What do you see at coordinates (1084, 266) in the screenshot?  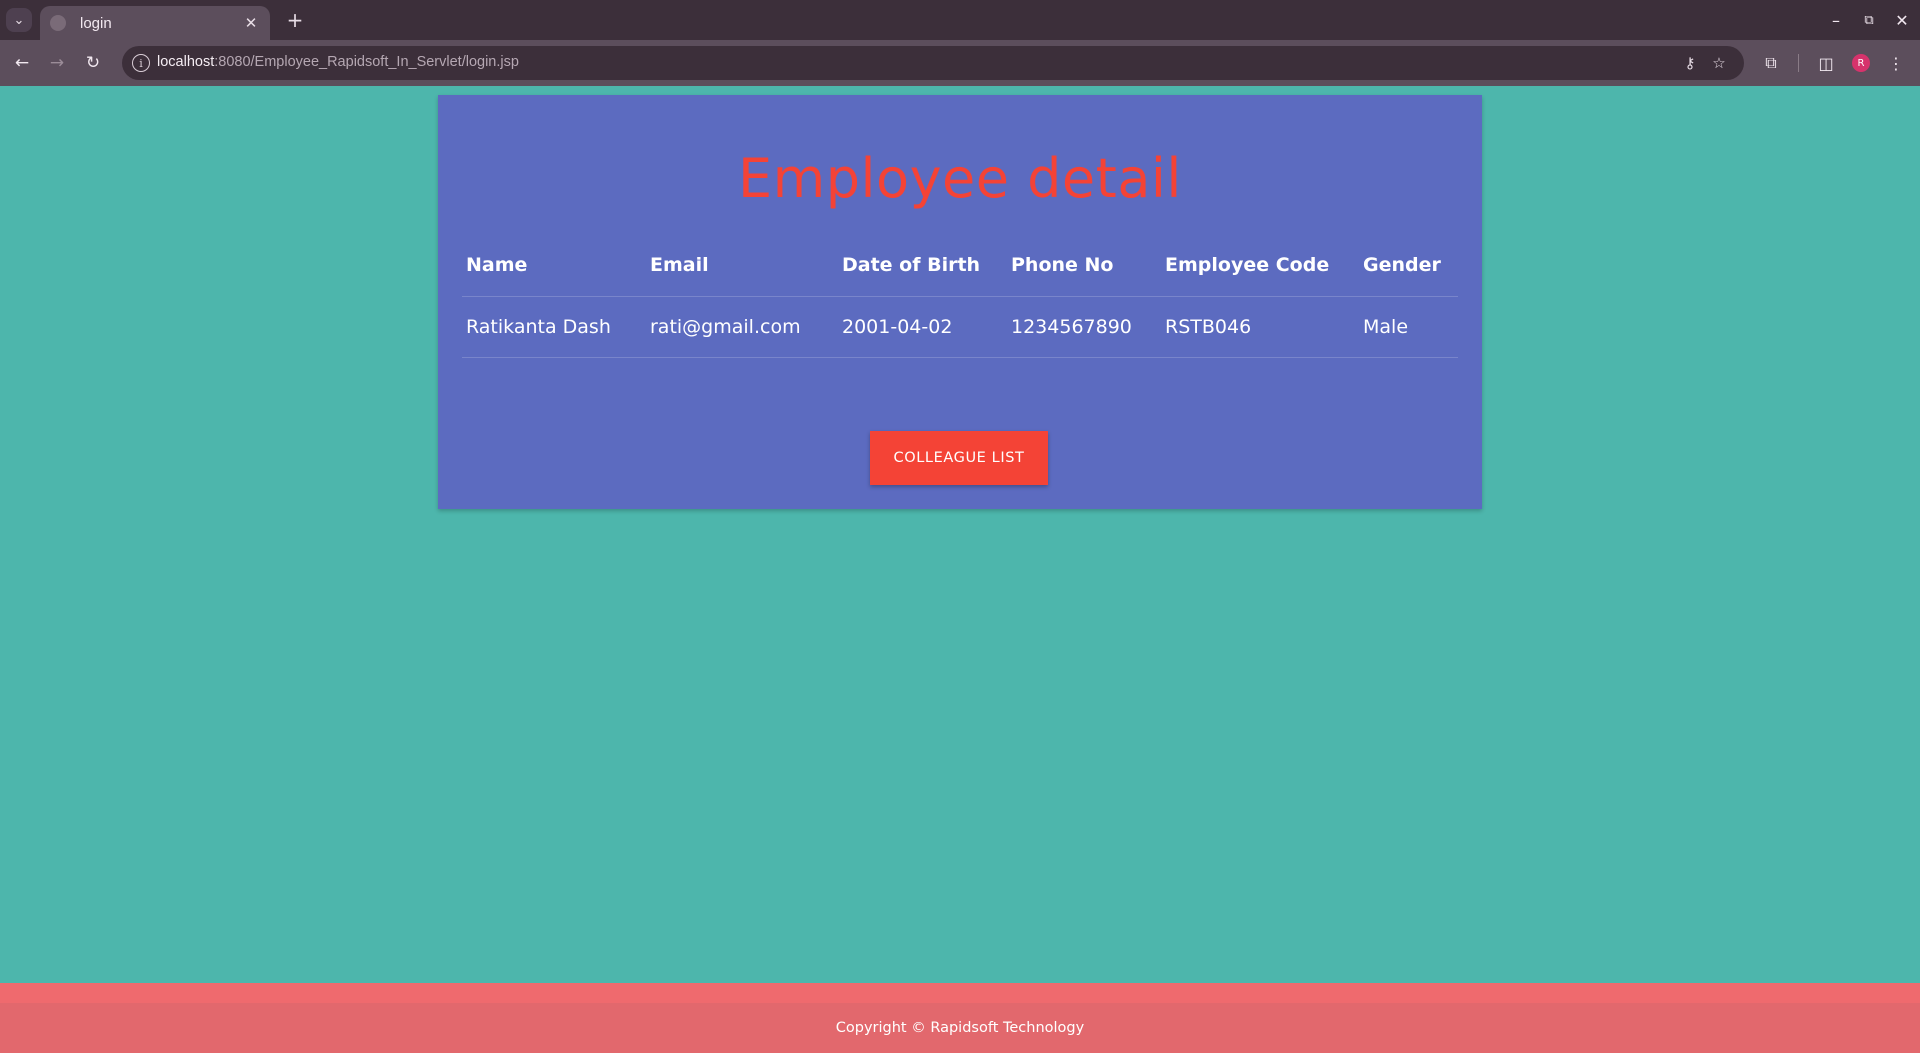 I see `header-phone-no: Phone No` at bounding box center [1084, 266].